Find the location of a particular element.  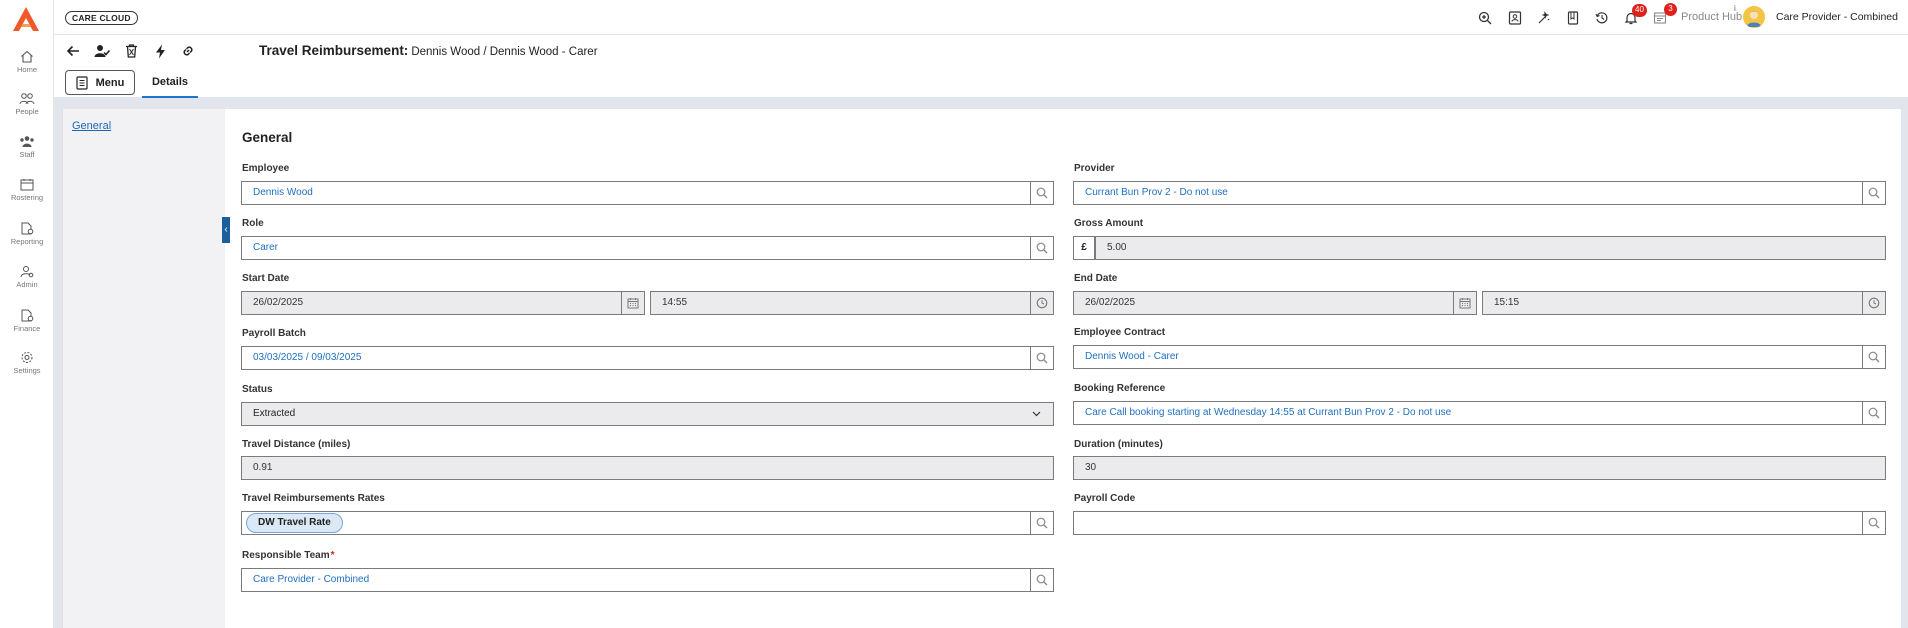

menu-doc-icon is located at coordinates (82, 82).